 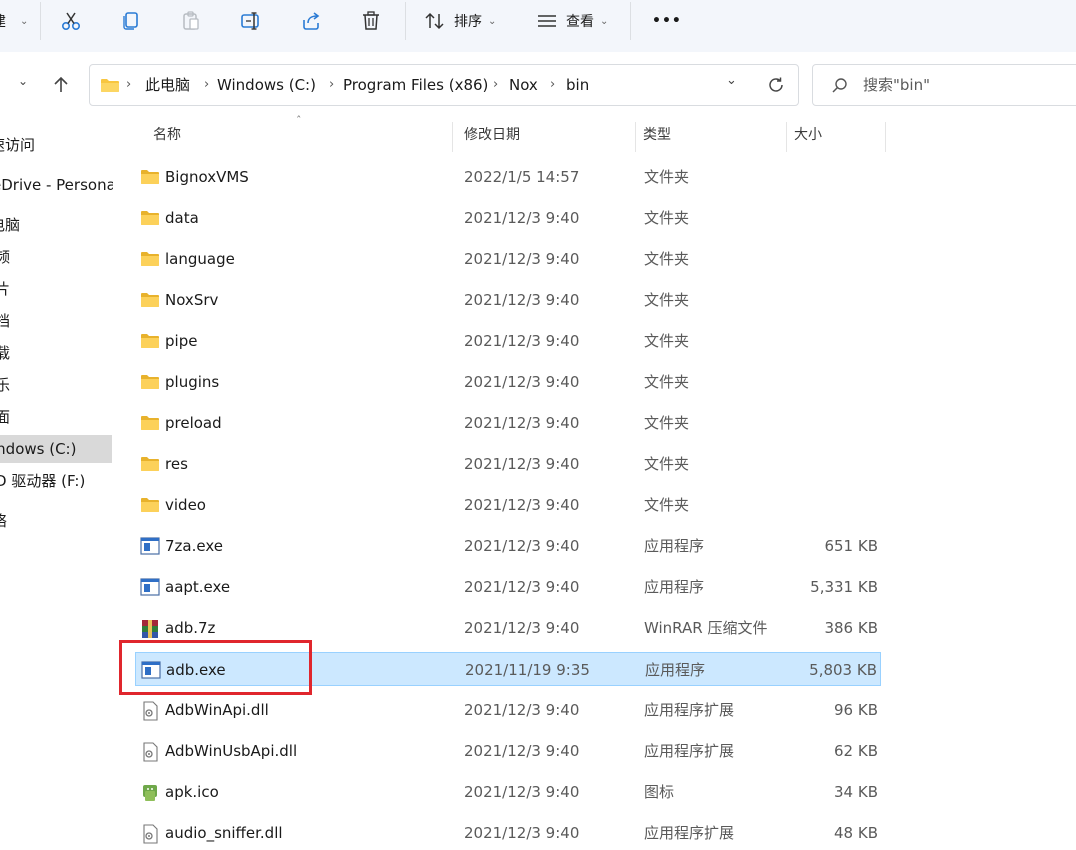 I want to click on file-row: NoxSrv 2021/12/3 9:40 文件夹, so click(x=508, y=300).